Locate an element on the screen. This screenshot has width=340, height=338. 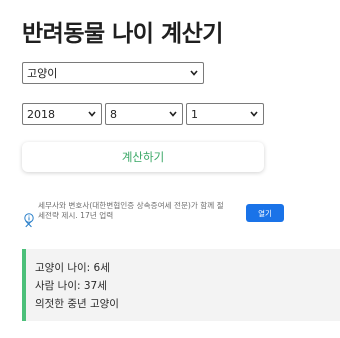
life-stage-result: 의젓한 중년 고양이 is located at coordinates (77, 304).